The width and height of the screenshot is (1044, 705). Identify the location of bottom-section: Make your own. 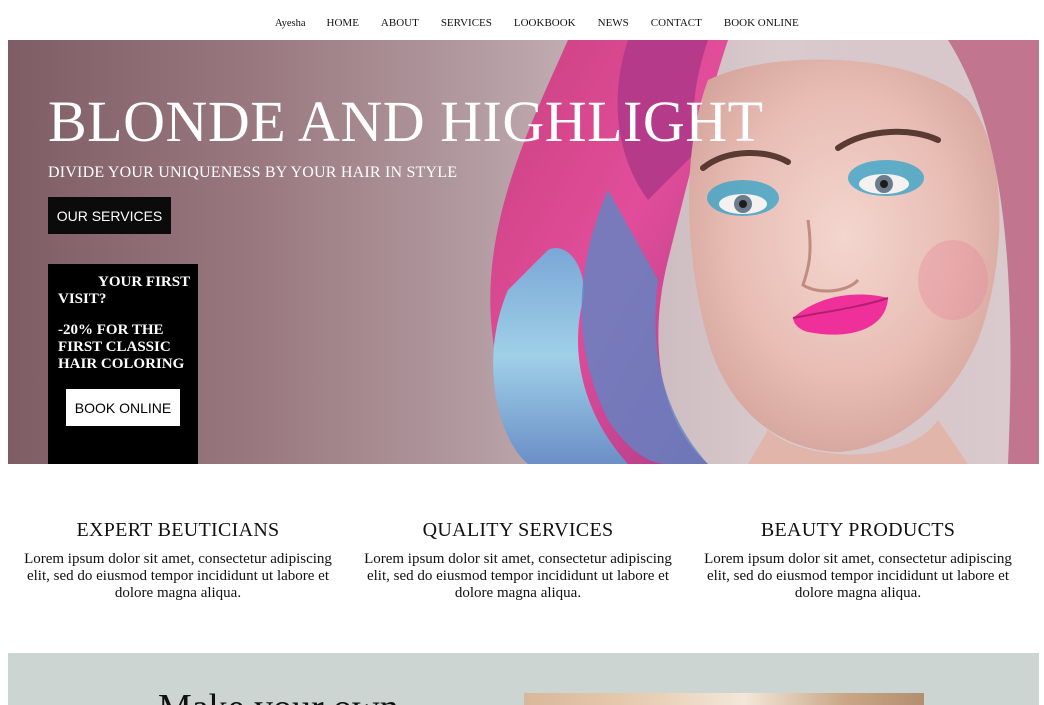
(523, 679).